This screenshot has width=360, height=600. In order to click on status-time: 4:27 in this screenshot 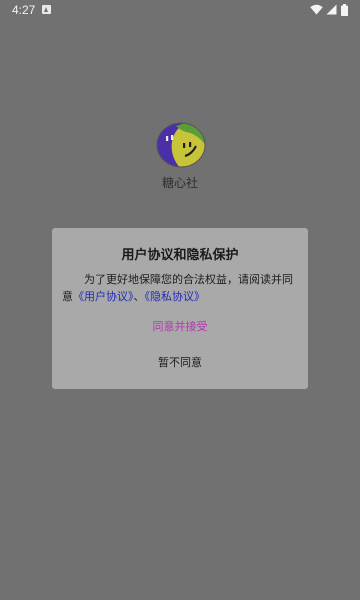, I will do `click(24, 10)`.